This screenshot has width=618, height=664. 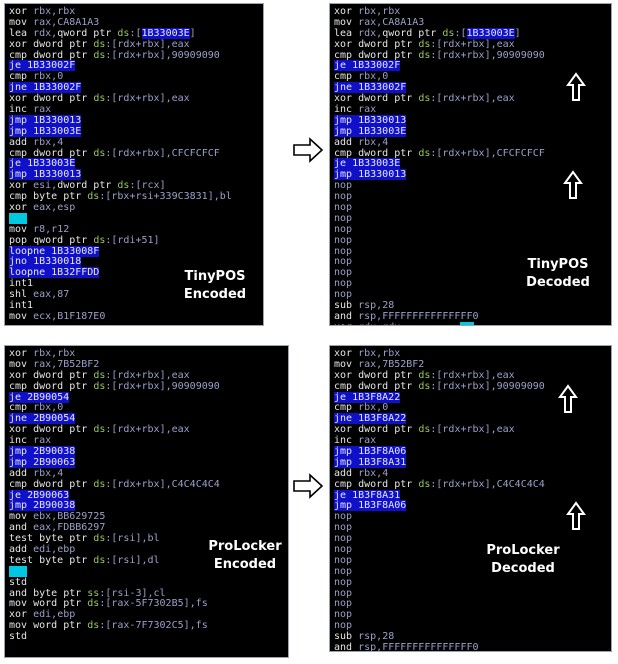 I want to click on code-token: 1B33002F, so click(x=382, y=88).